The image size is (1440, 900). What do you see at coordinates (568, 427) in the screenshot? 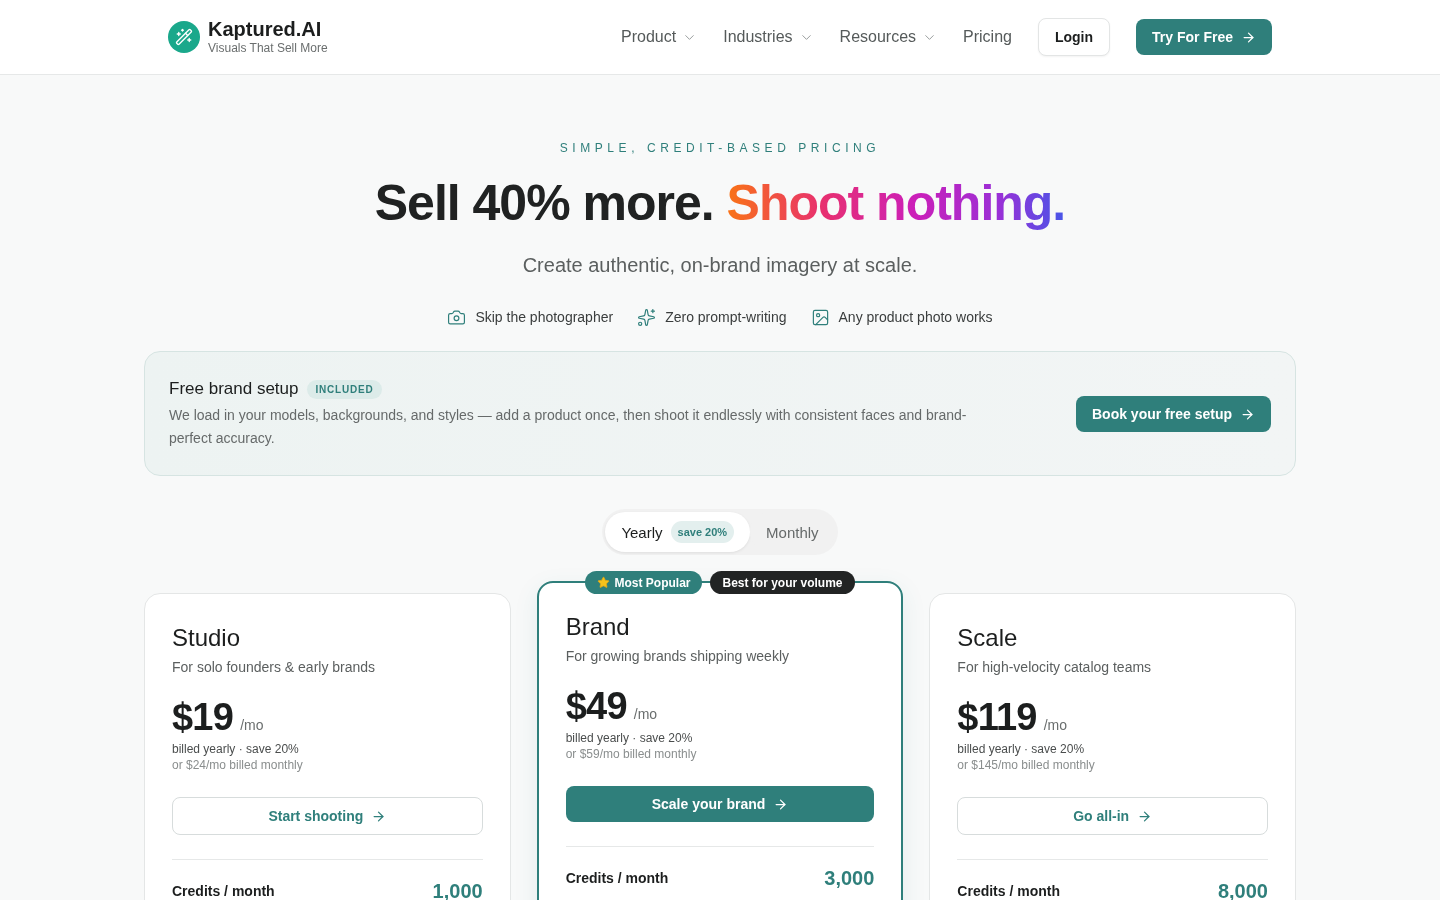
I see `banner-description: We load in your models, backgrounds, and styles — add a product once, then shoot it endlessly with consistent faces and brand-perfect accuracy.` at bounding box center [568, 427].